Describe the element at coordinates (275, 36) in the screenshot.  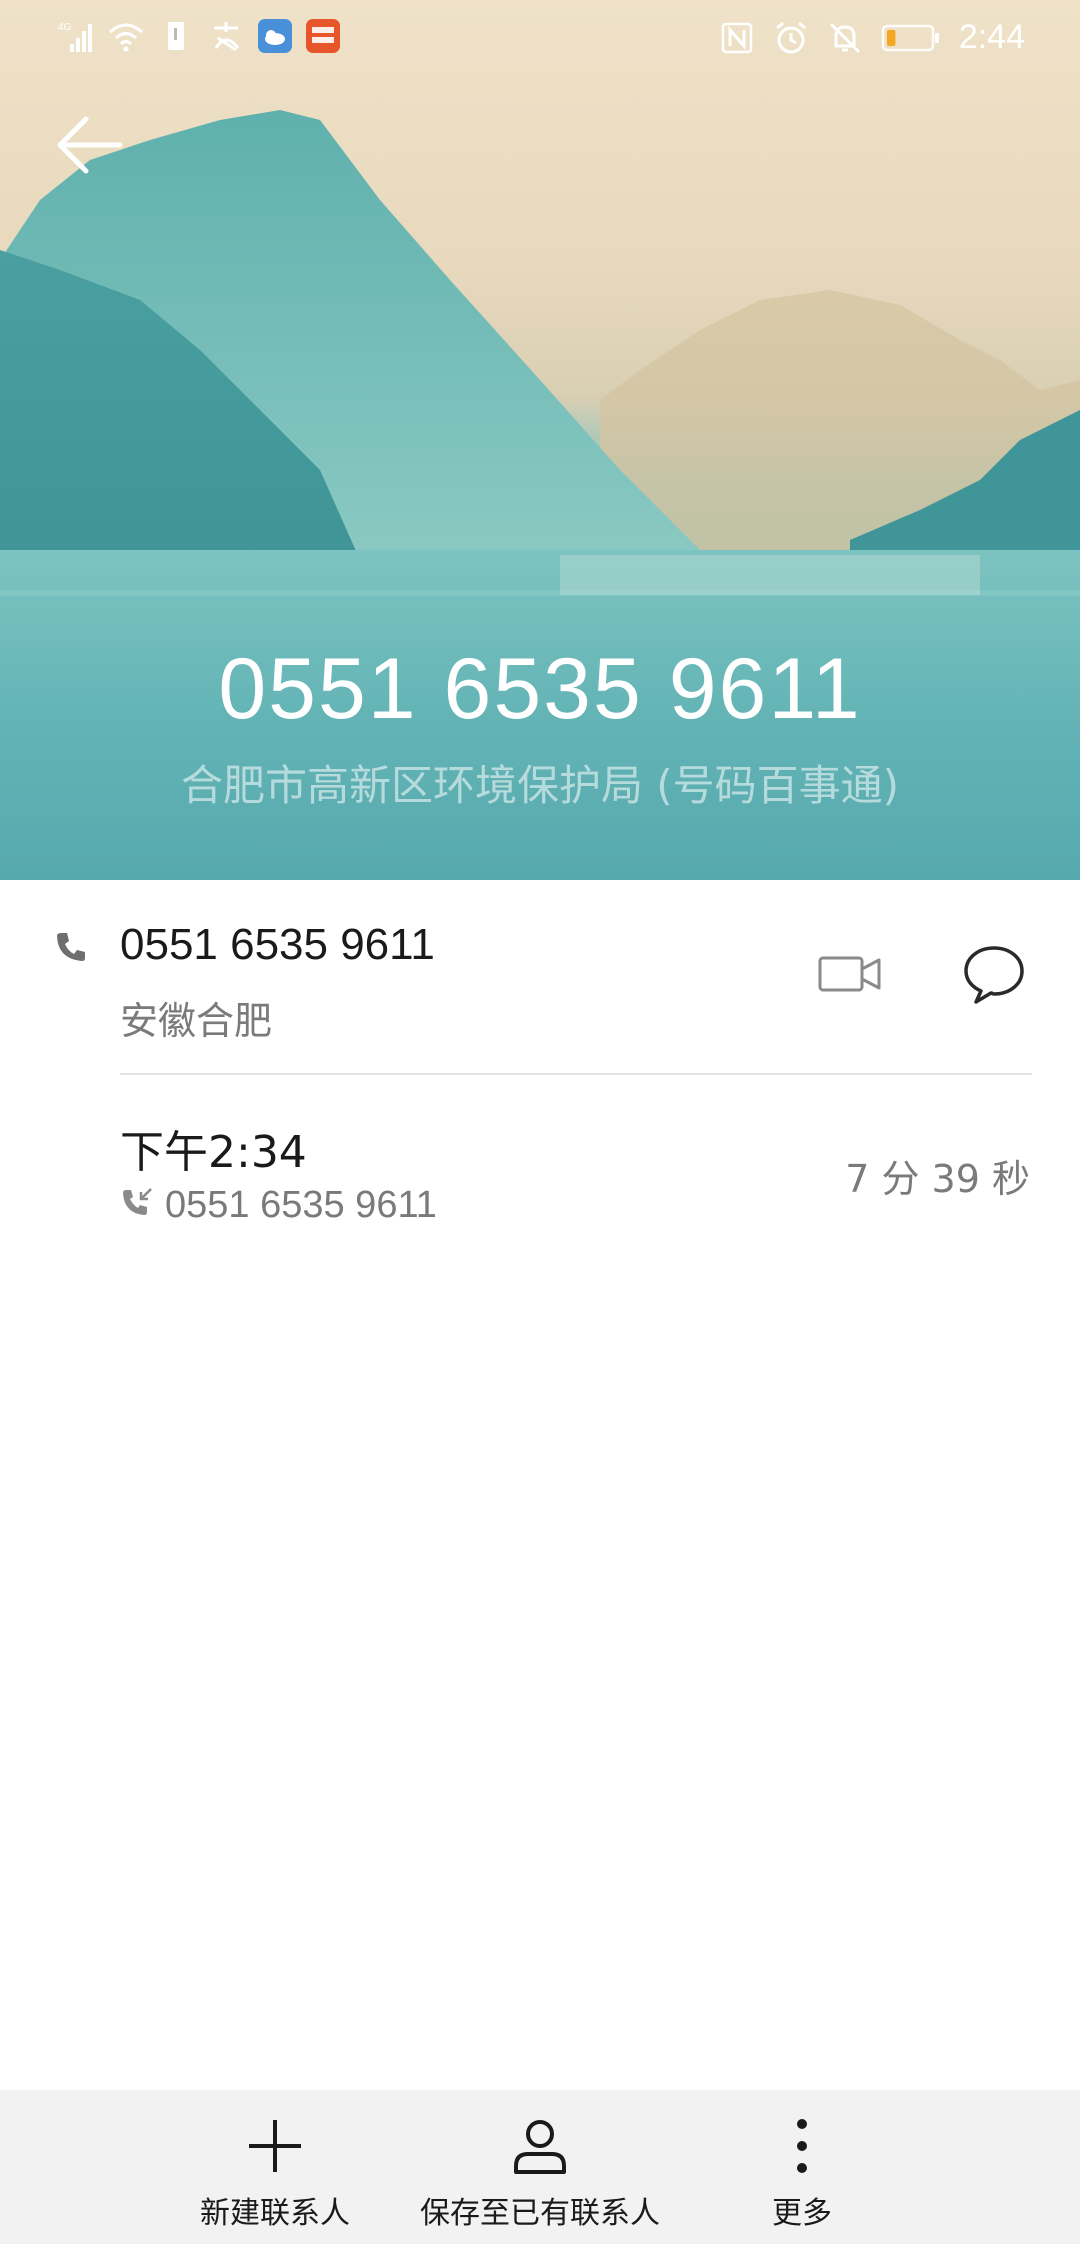
I see `weather-app-icon` at that location.